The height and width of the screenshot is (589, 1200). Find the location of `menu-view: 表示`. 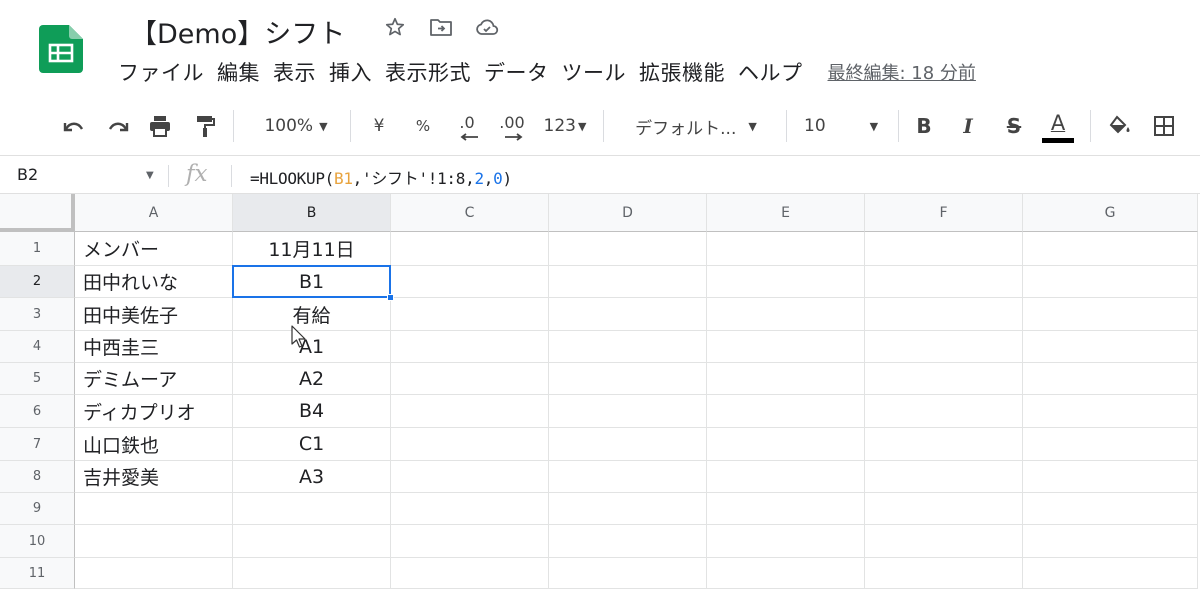

menu-view: 表示 is located at coordinates (294, 72).